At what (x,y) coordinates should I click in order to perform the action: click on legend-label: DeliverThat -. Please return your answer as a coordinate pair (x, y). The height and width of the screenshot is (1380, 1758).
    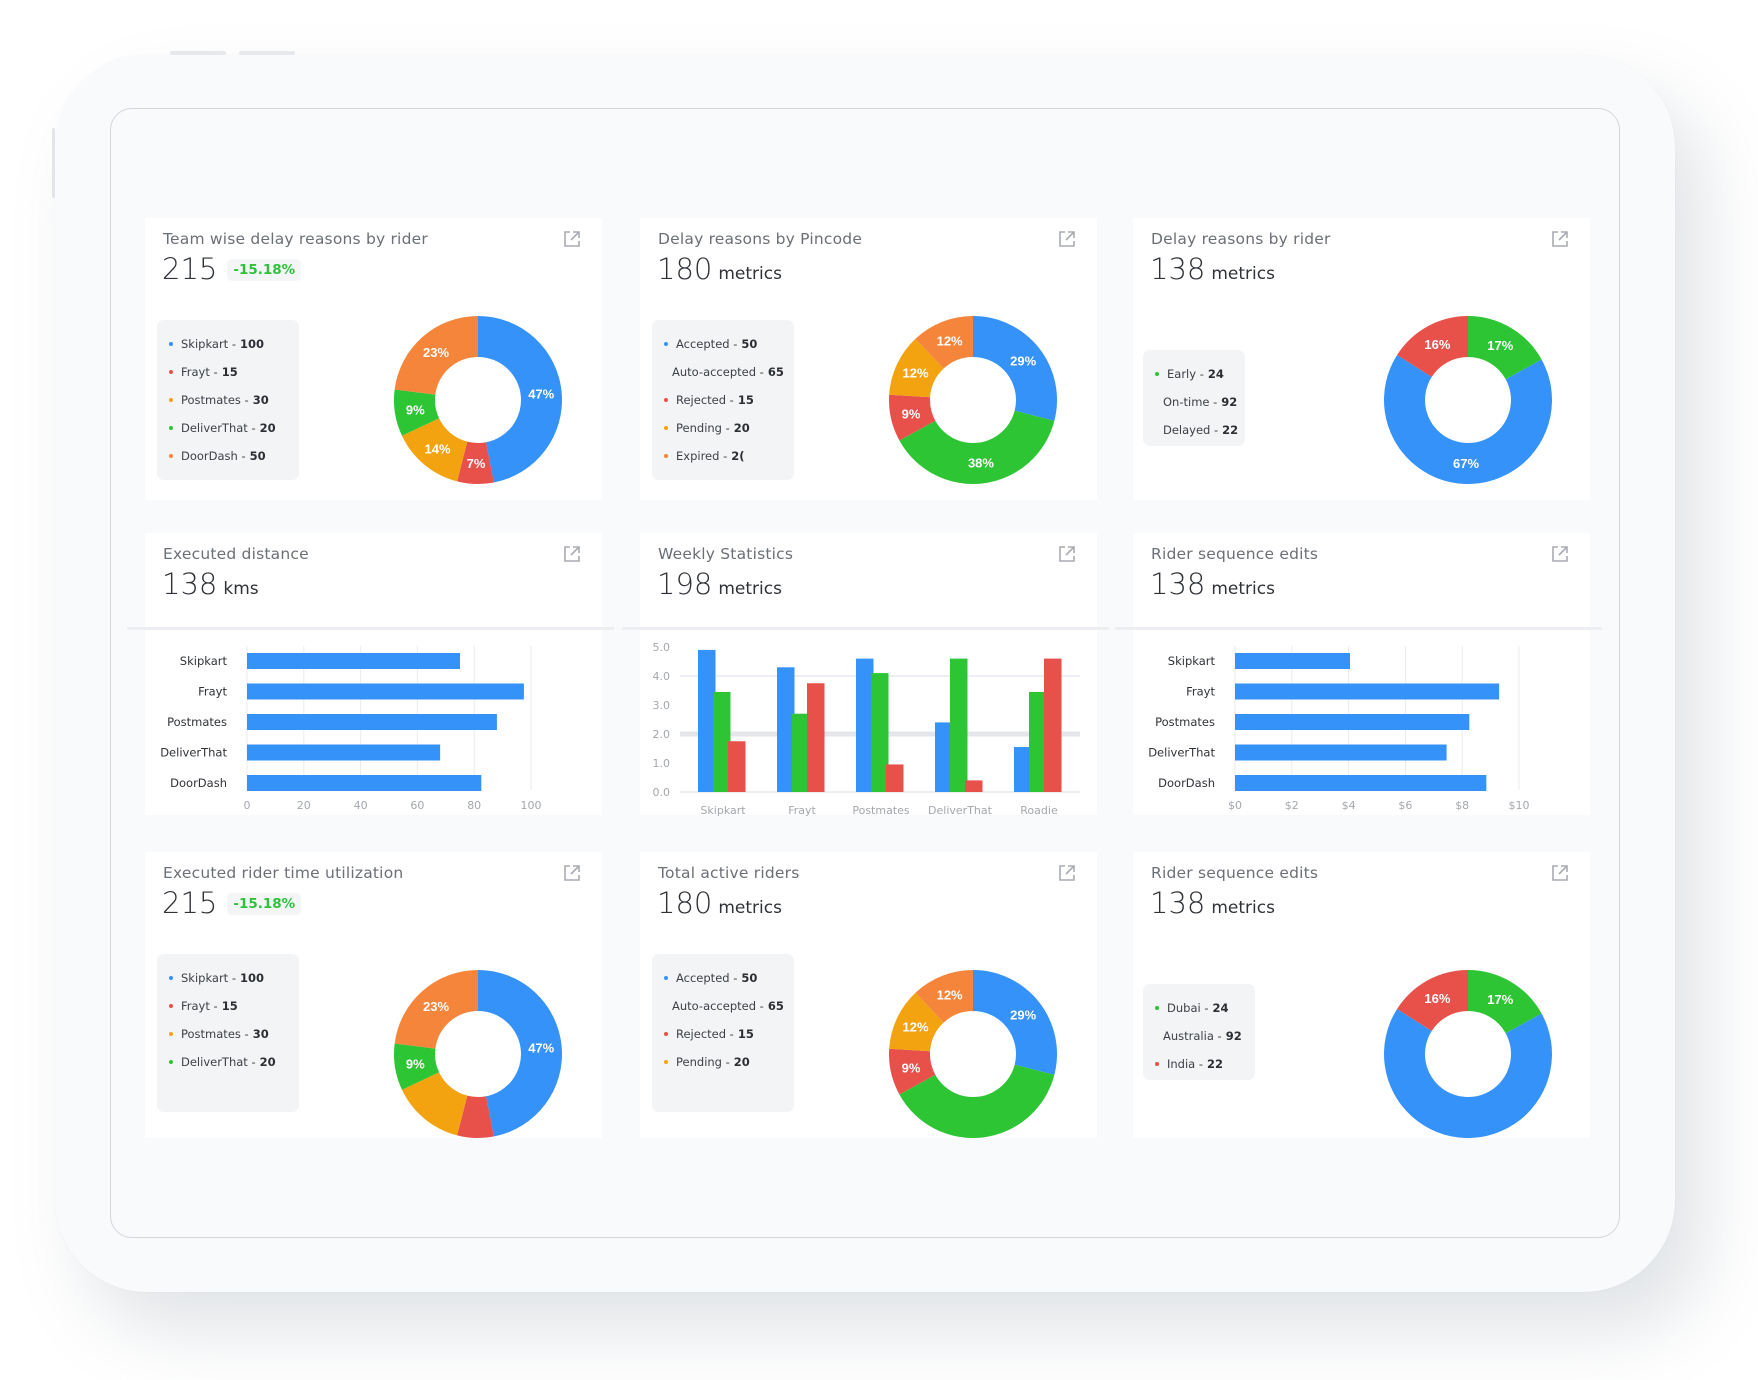
    Looking at the image, I should click on (218, 1062).